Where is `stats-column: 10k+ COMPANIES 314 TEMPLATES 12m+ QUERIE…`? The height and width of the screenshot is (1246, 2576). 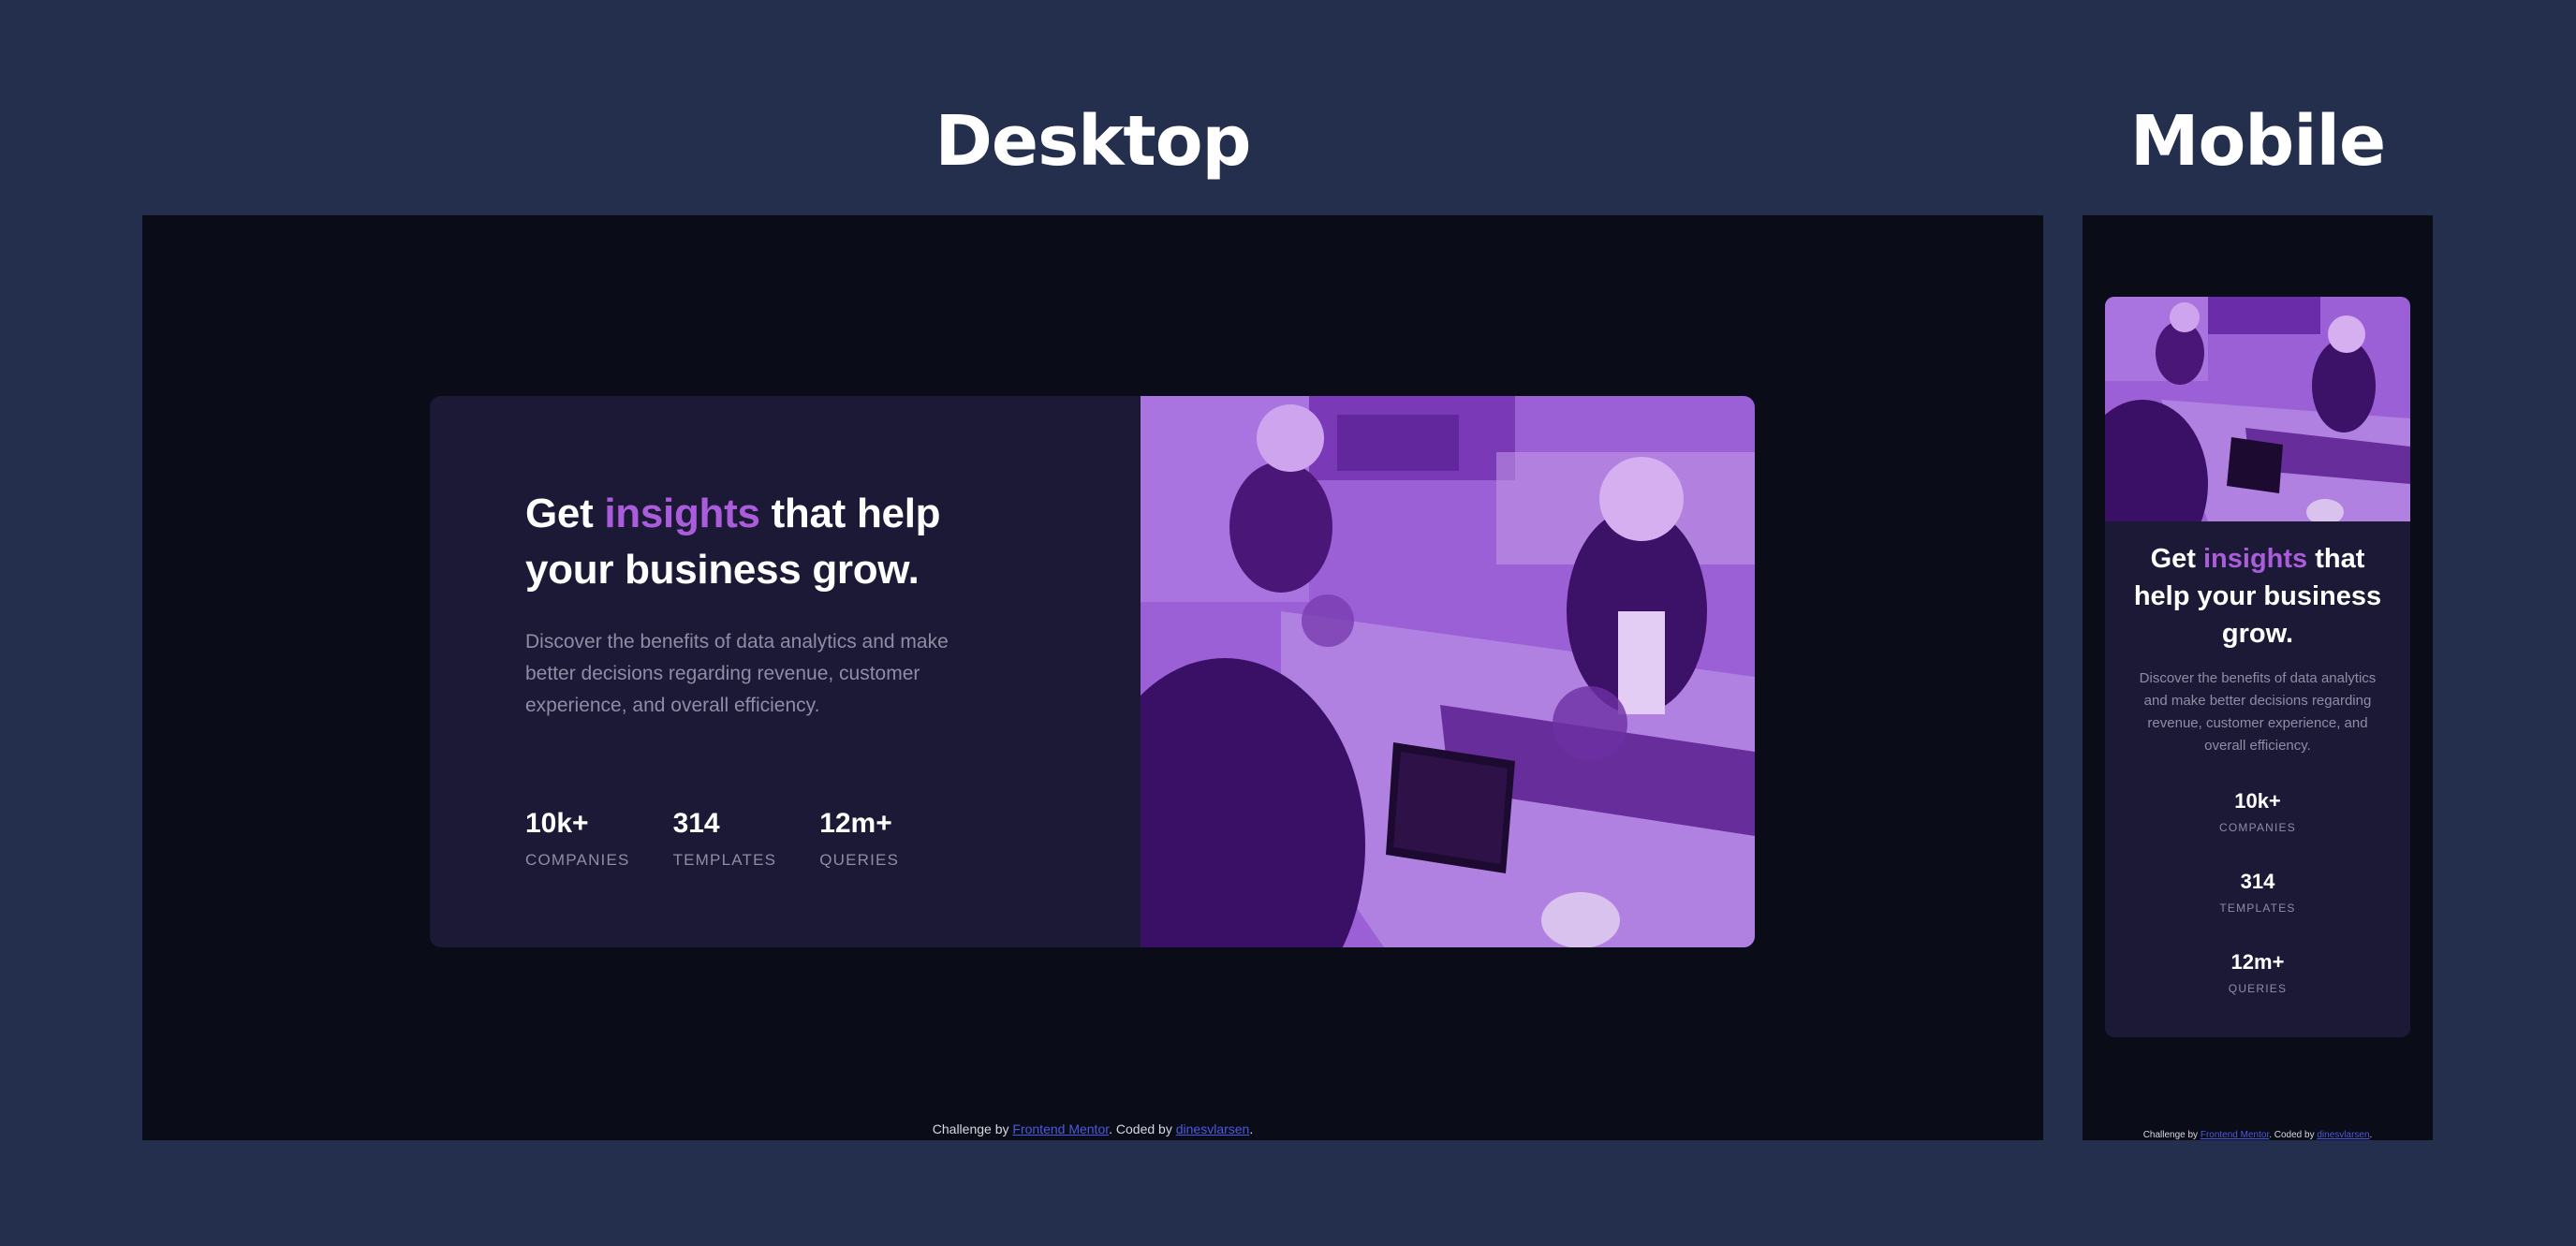
stats-column: 10k+ COMPANIES 314 TEMPLATES 12m+ QUERIE… is located at coordinates (2258, 892).